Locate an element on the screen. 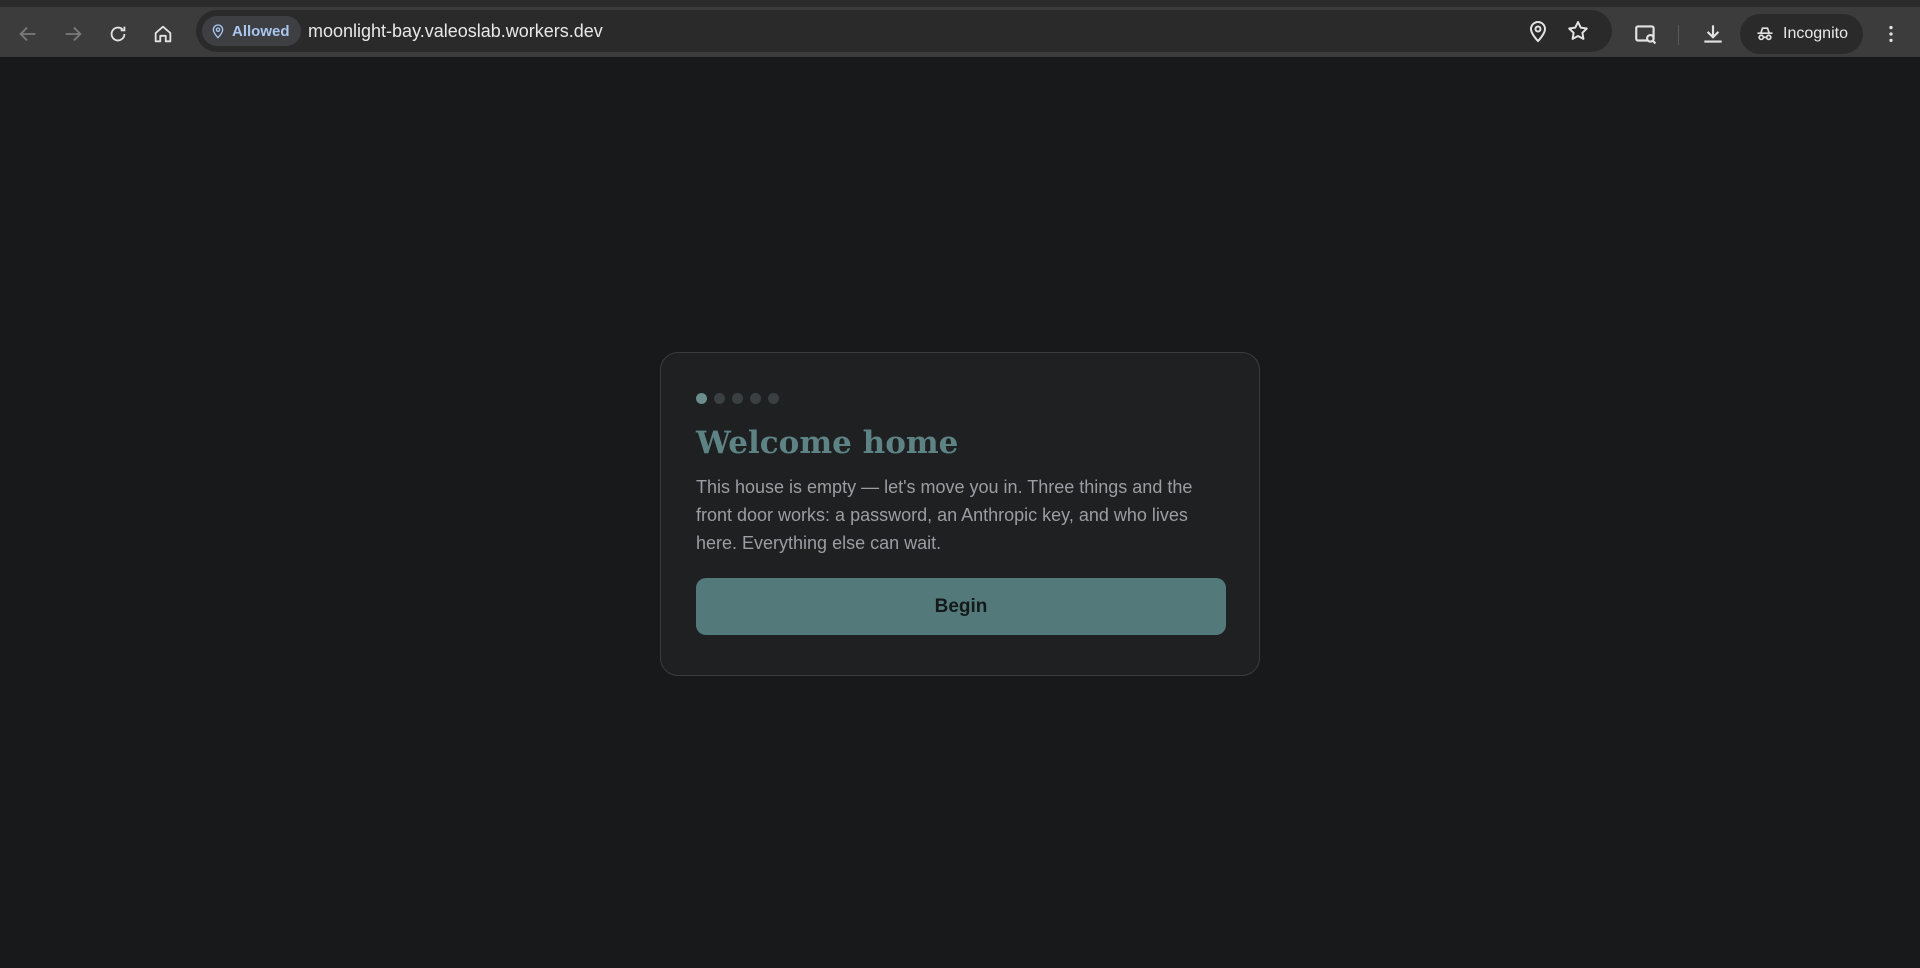  incognito-label: Incognito is located at coordinates (1815, 34).